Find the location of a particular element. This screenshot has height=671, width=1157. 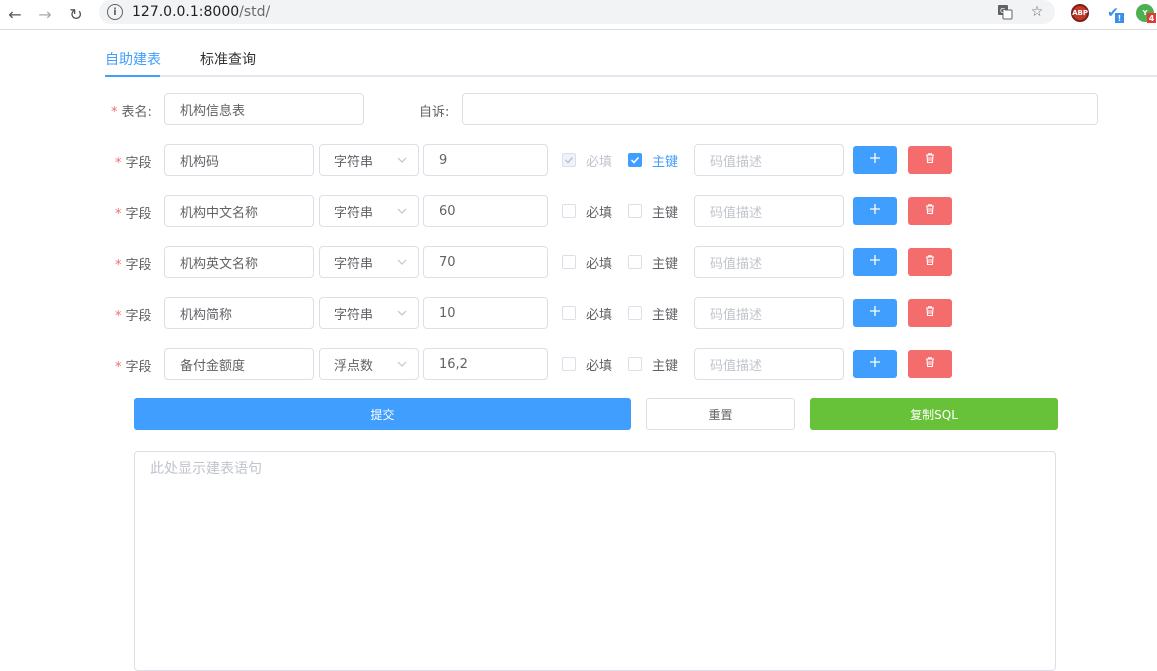

table-name-label: * 表名: is located at coordinates (131, 112).